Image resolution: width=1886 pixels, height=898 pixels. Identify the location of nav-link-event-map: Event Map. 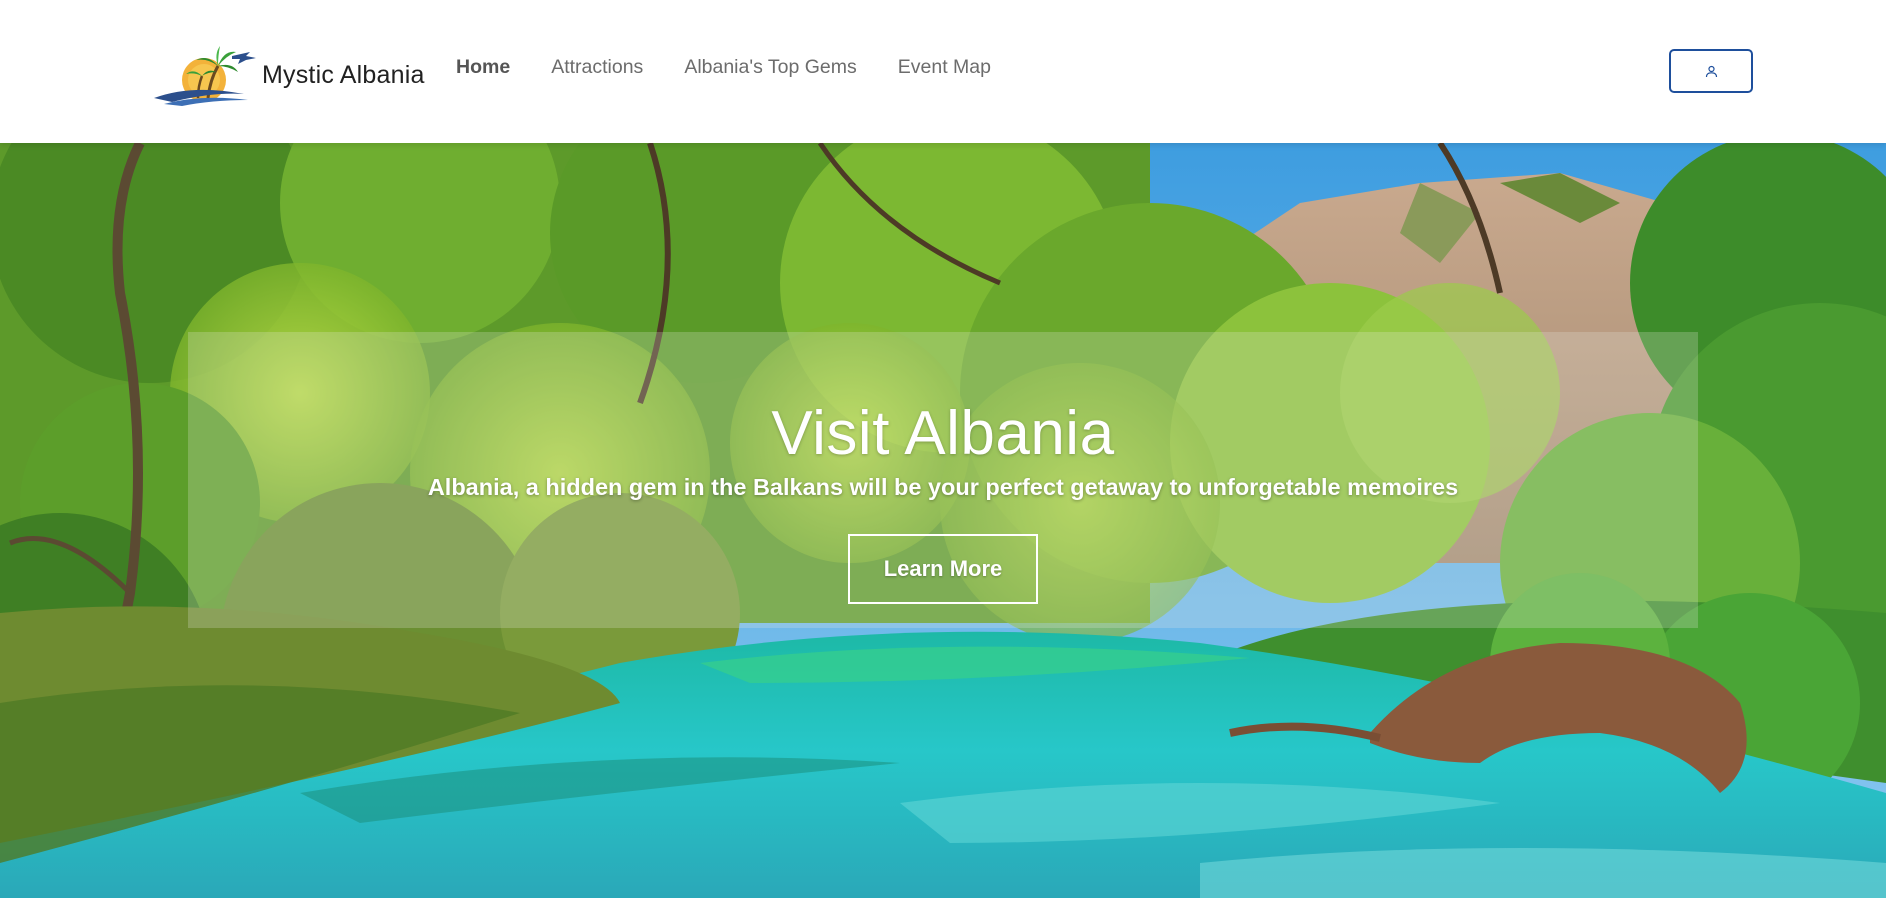
(944, 67).